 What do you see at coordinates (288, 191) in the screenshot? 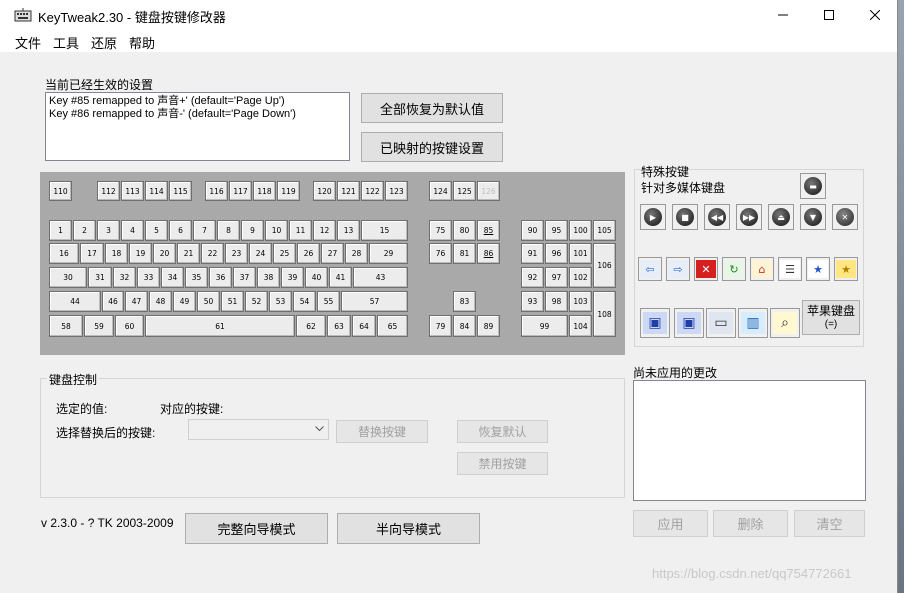
I see `key-119: 119` at bounding box center [288, 191].